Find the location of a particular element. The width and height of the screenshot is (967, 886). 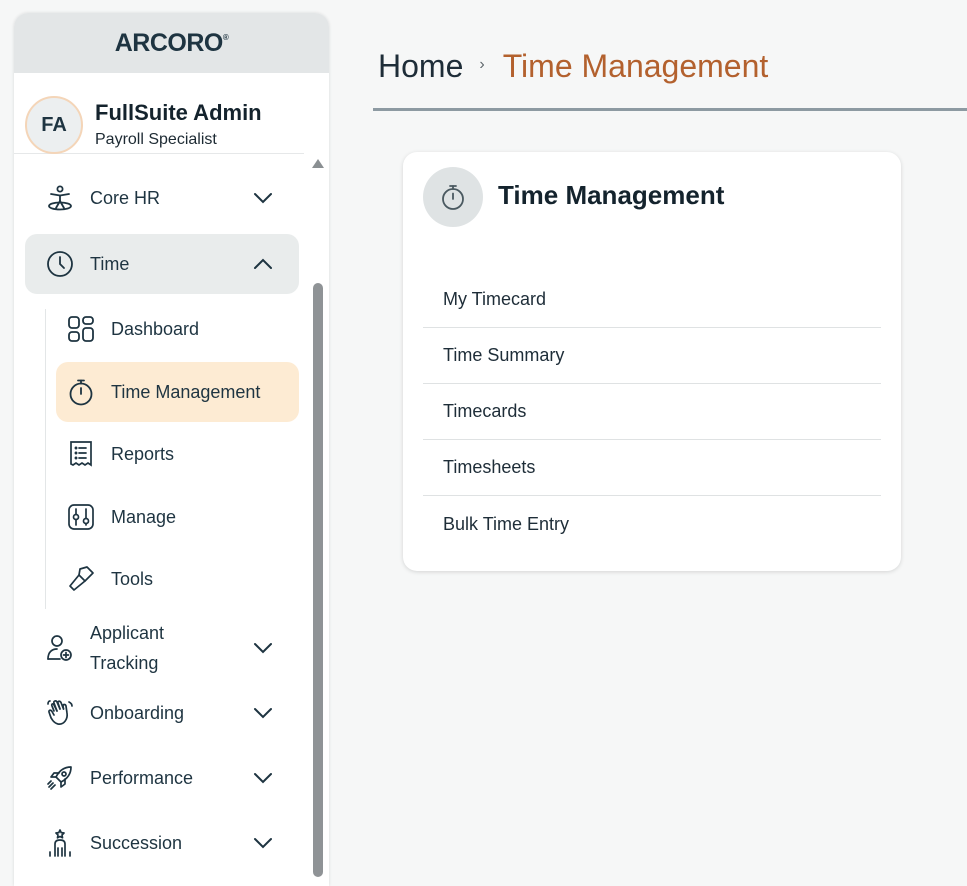

sub-item-time-management: Time Management is located at coordinates (177, 392).